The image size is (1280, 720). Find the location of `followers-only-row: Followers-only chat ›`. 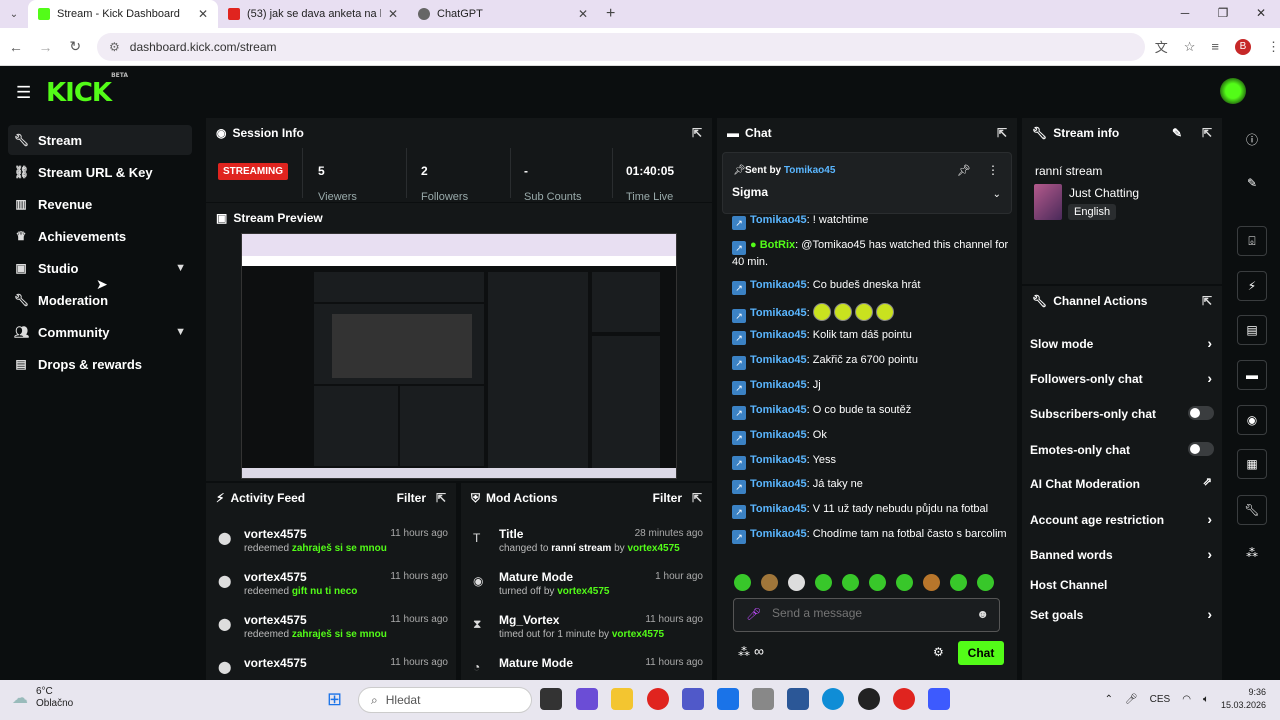

followers-only-row: Followers-only chat › is located at coordinates (1123, 378).